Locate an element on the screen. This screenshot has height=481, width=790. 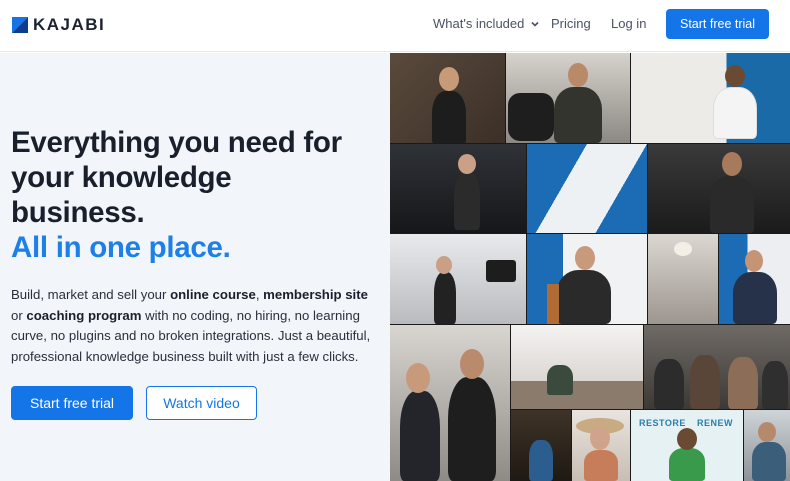
chair-shape is located at coordinates (553, 304).